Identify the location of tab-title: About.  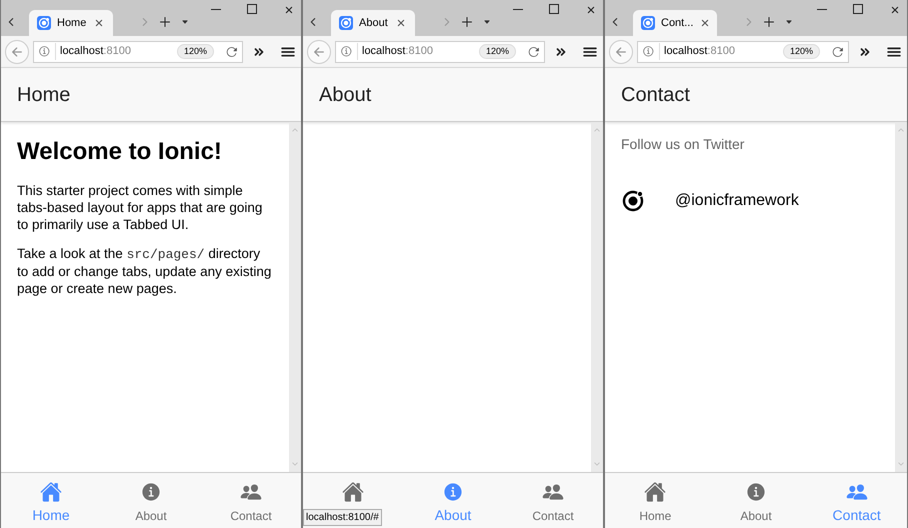
(373, 23).